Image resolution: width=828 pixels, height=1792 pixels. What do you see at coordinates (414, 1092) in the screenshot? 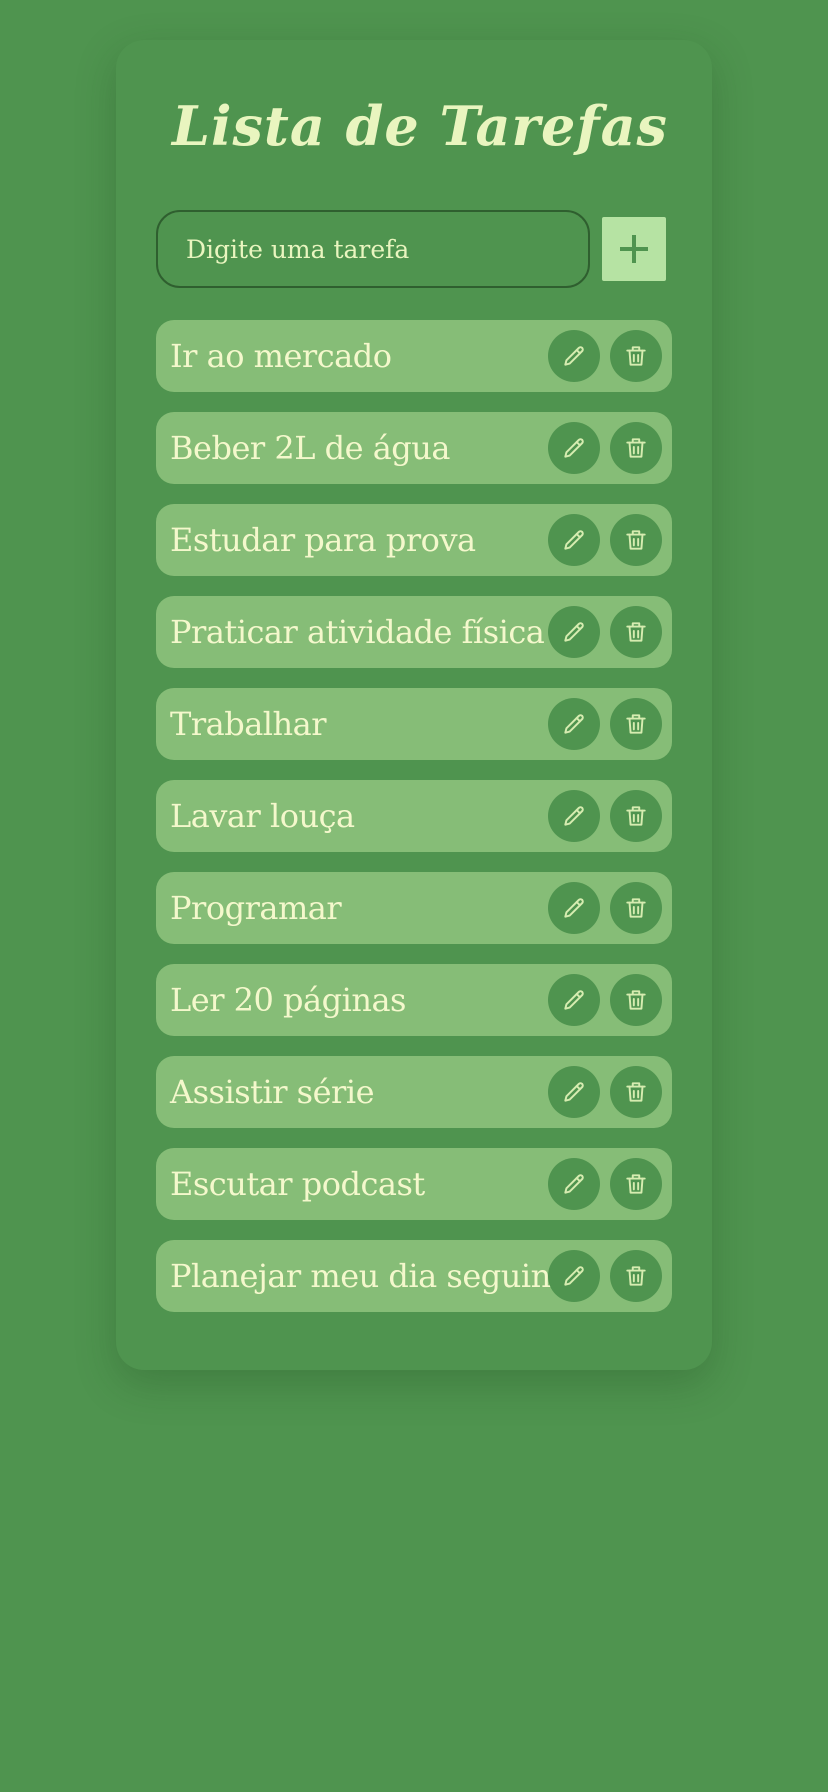
I see `list-item: Assistir série` at bounding box center [414, 1092].